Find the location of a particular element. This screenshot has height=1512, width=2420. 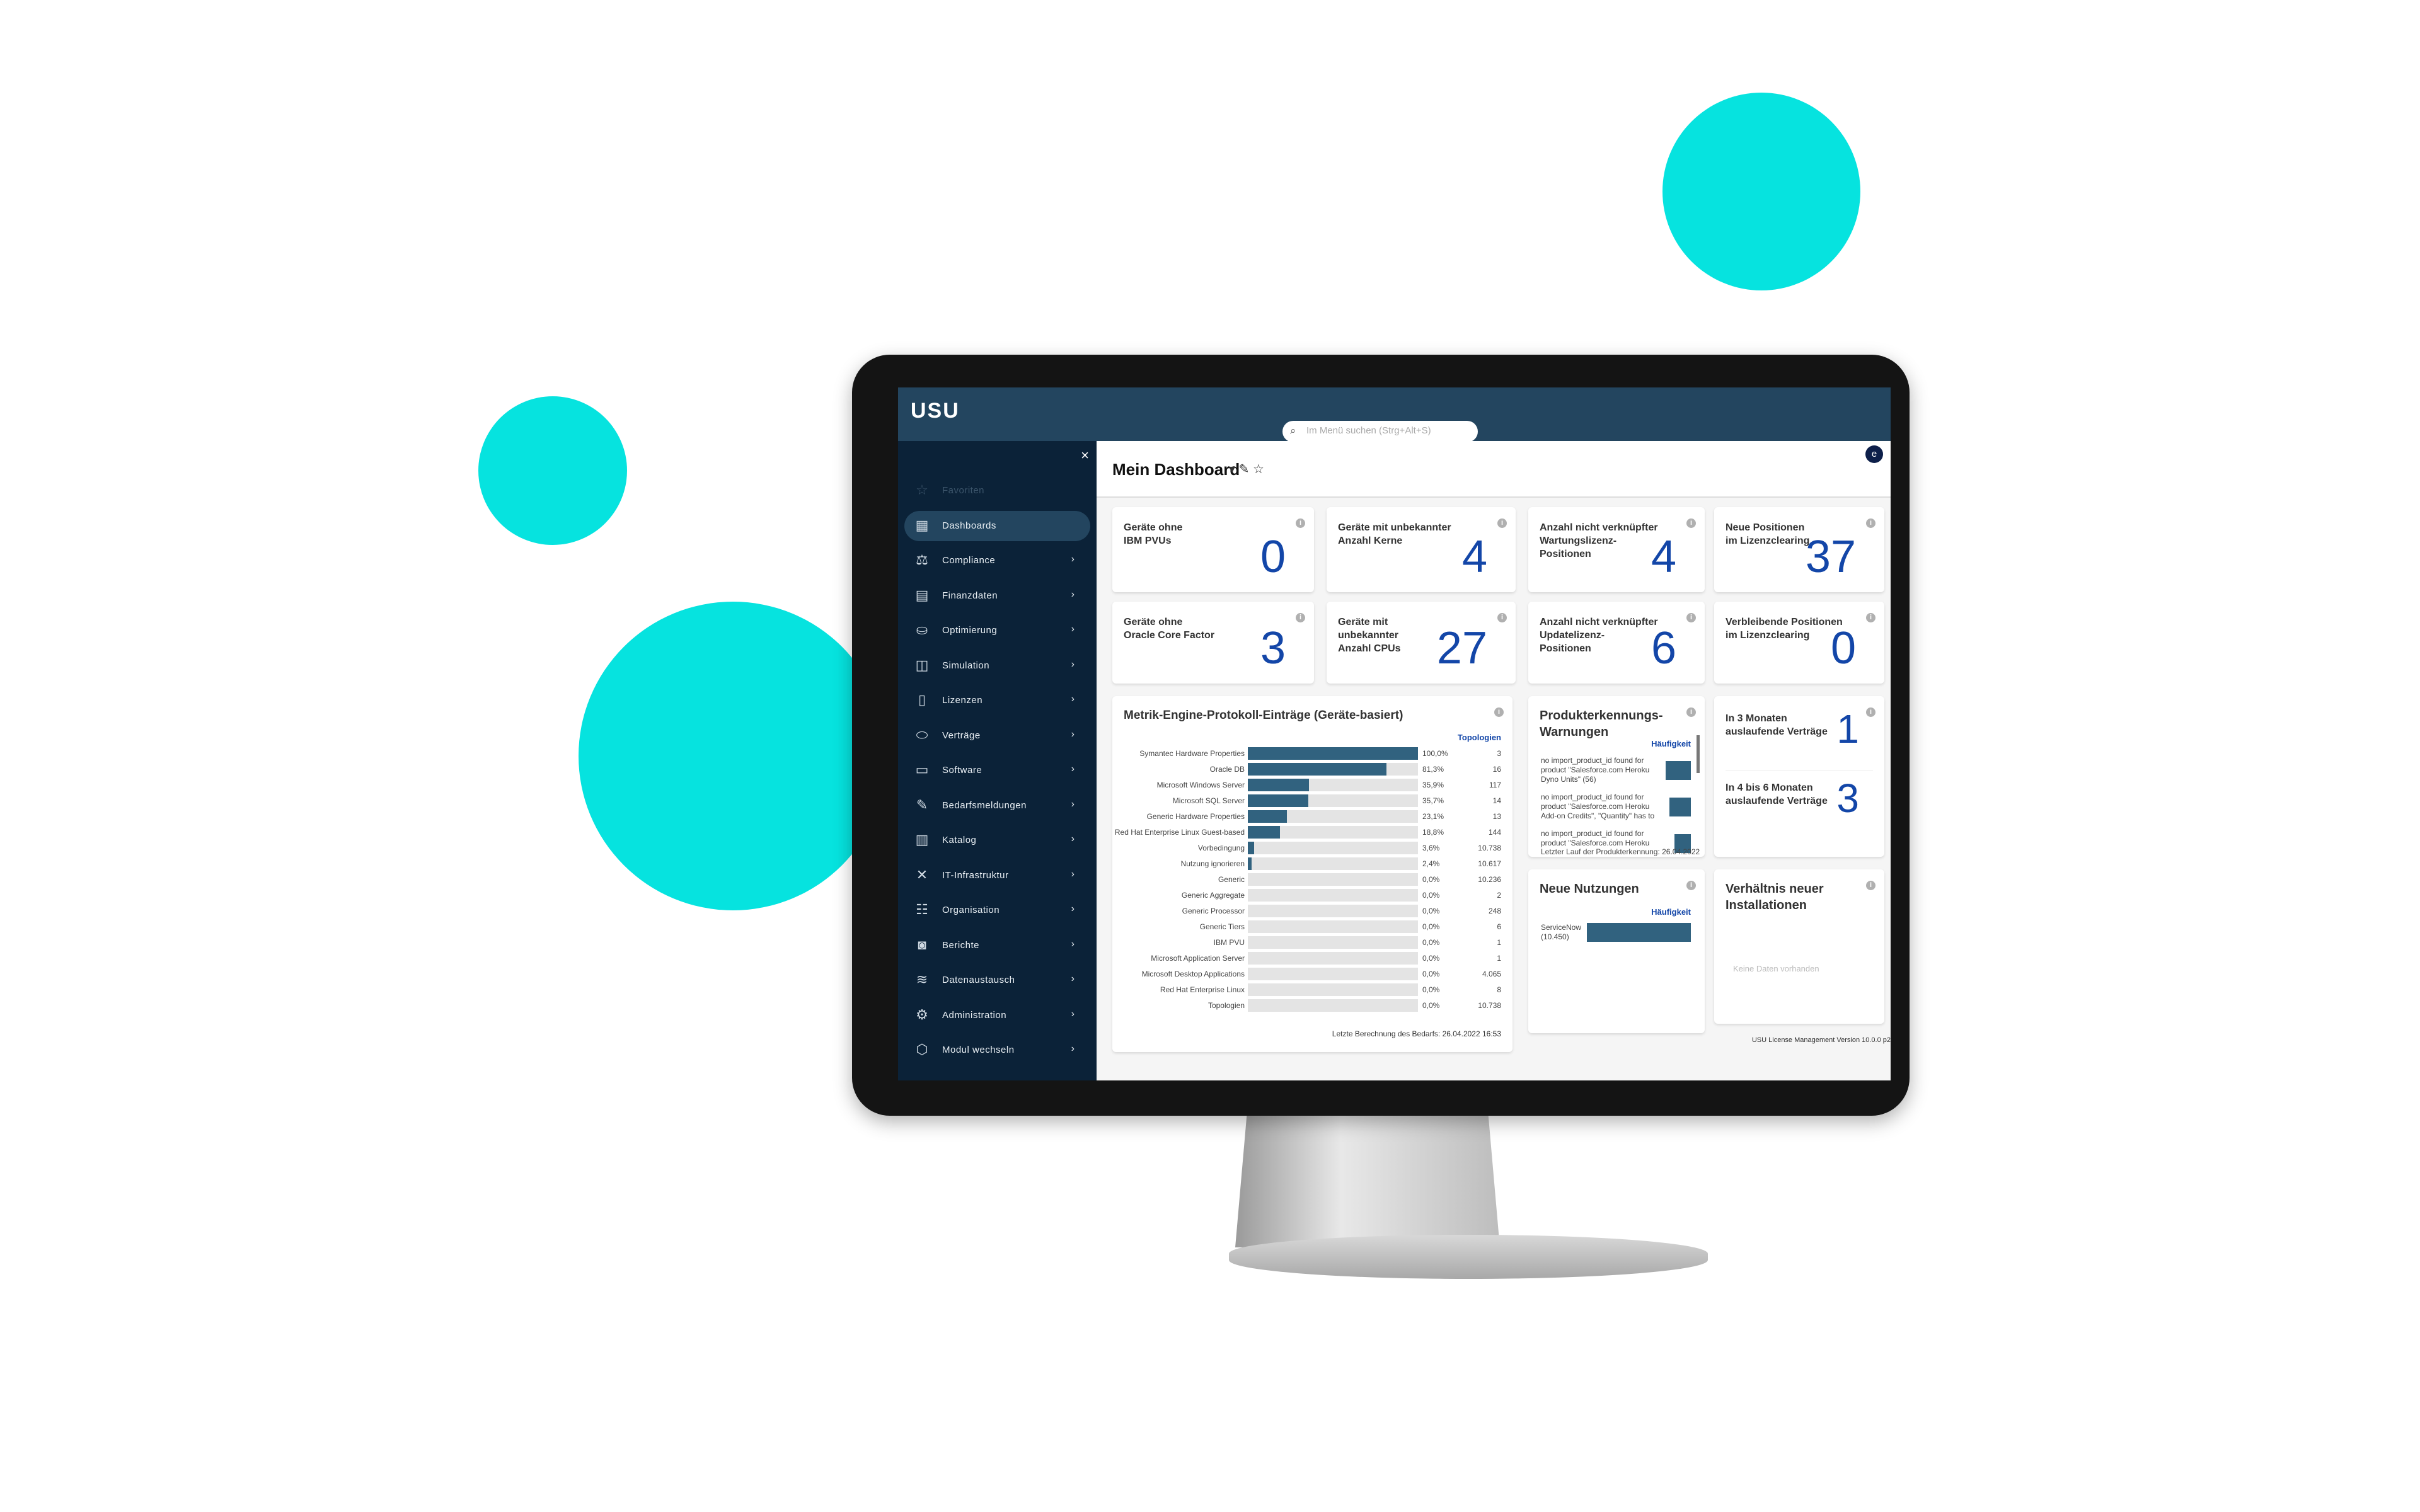

sidebar-item-simulation: ◫ Simulation › is located at coordinates (997, 666).